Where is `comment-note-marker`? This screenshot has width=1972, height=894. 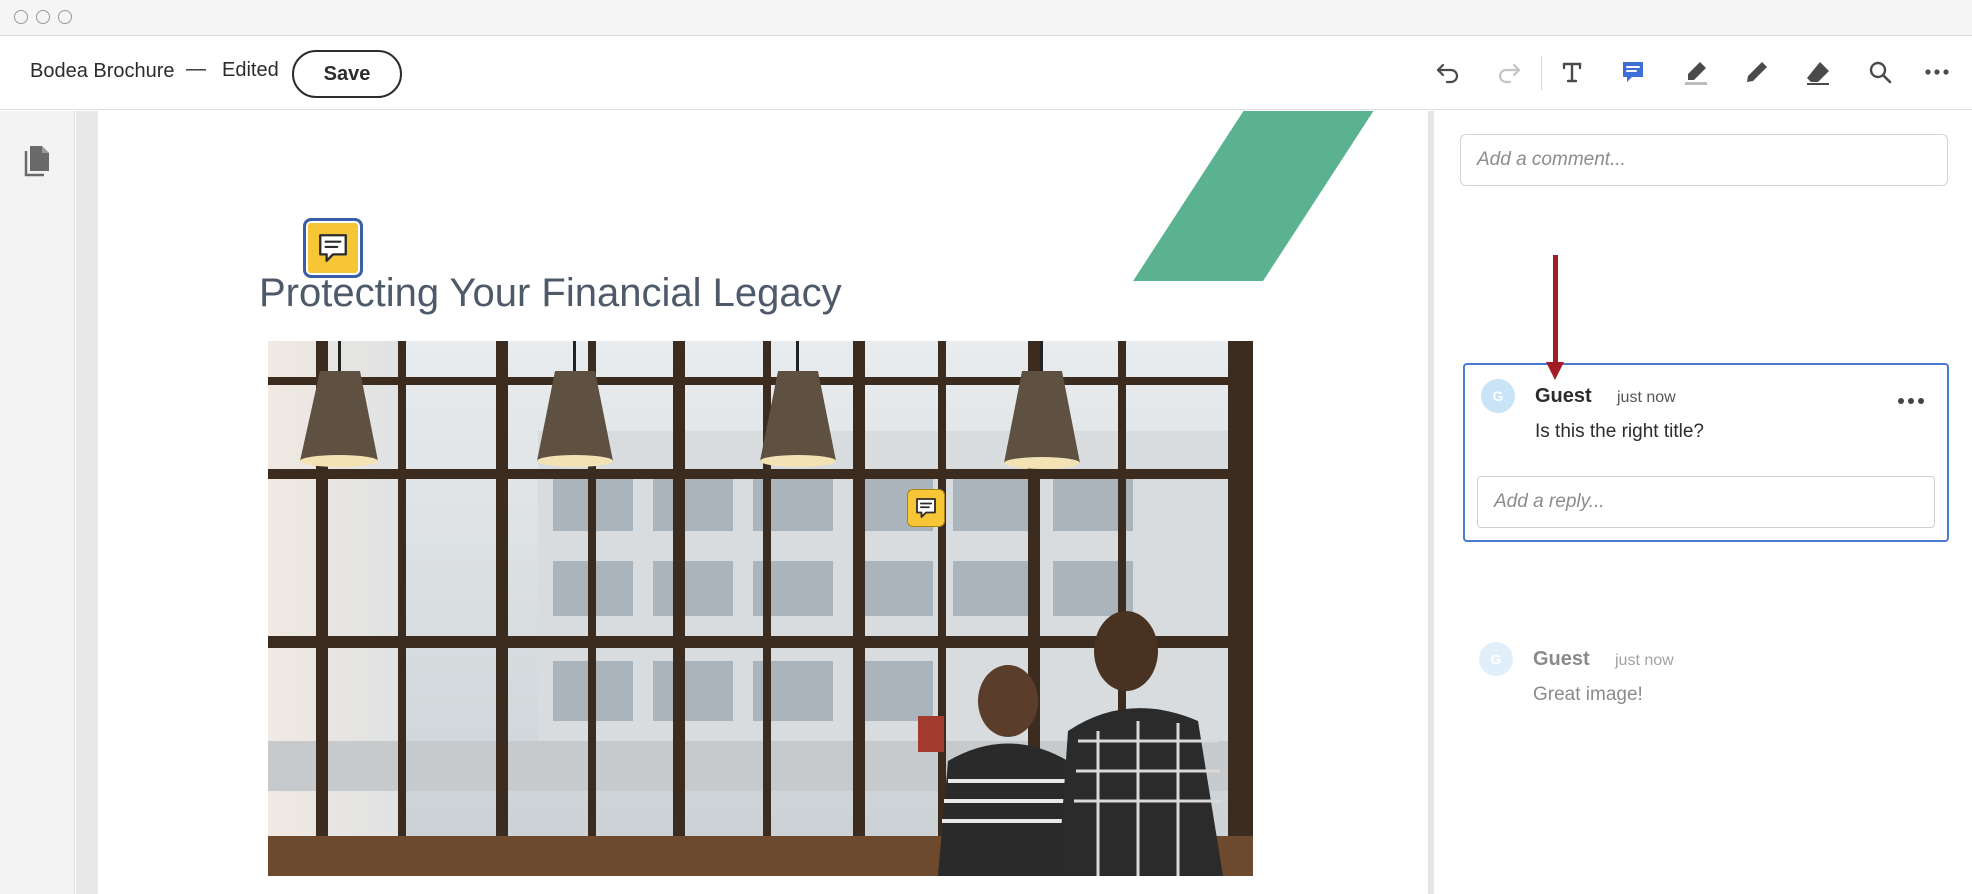 comment-note-marker is located at coordinates (926, 508).